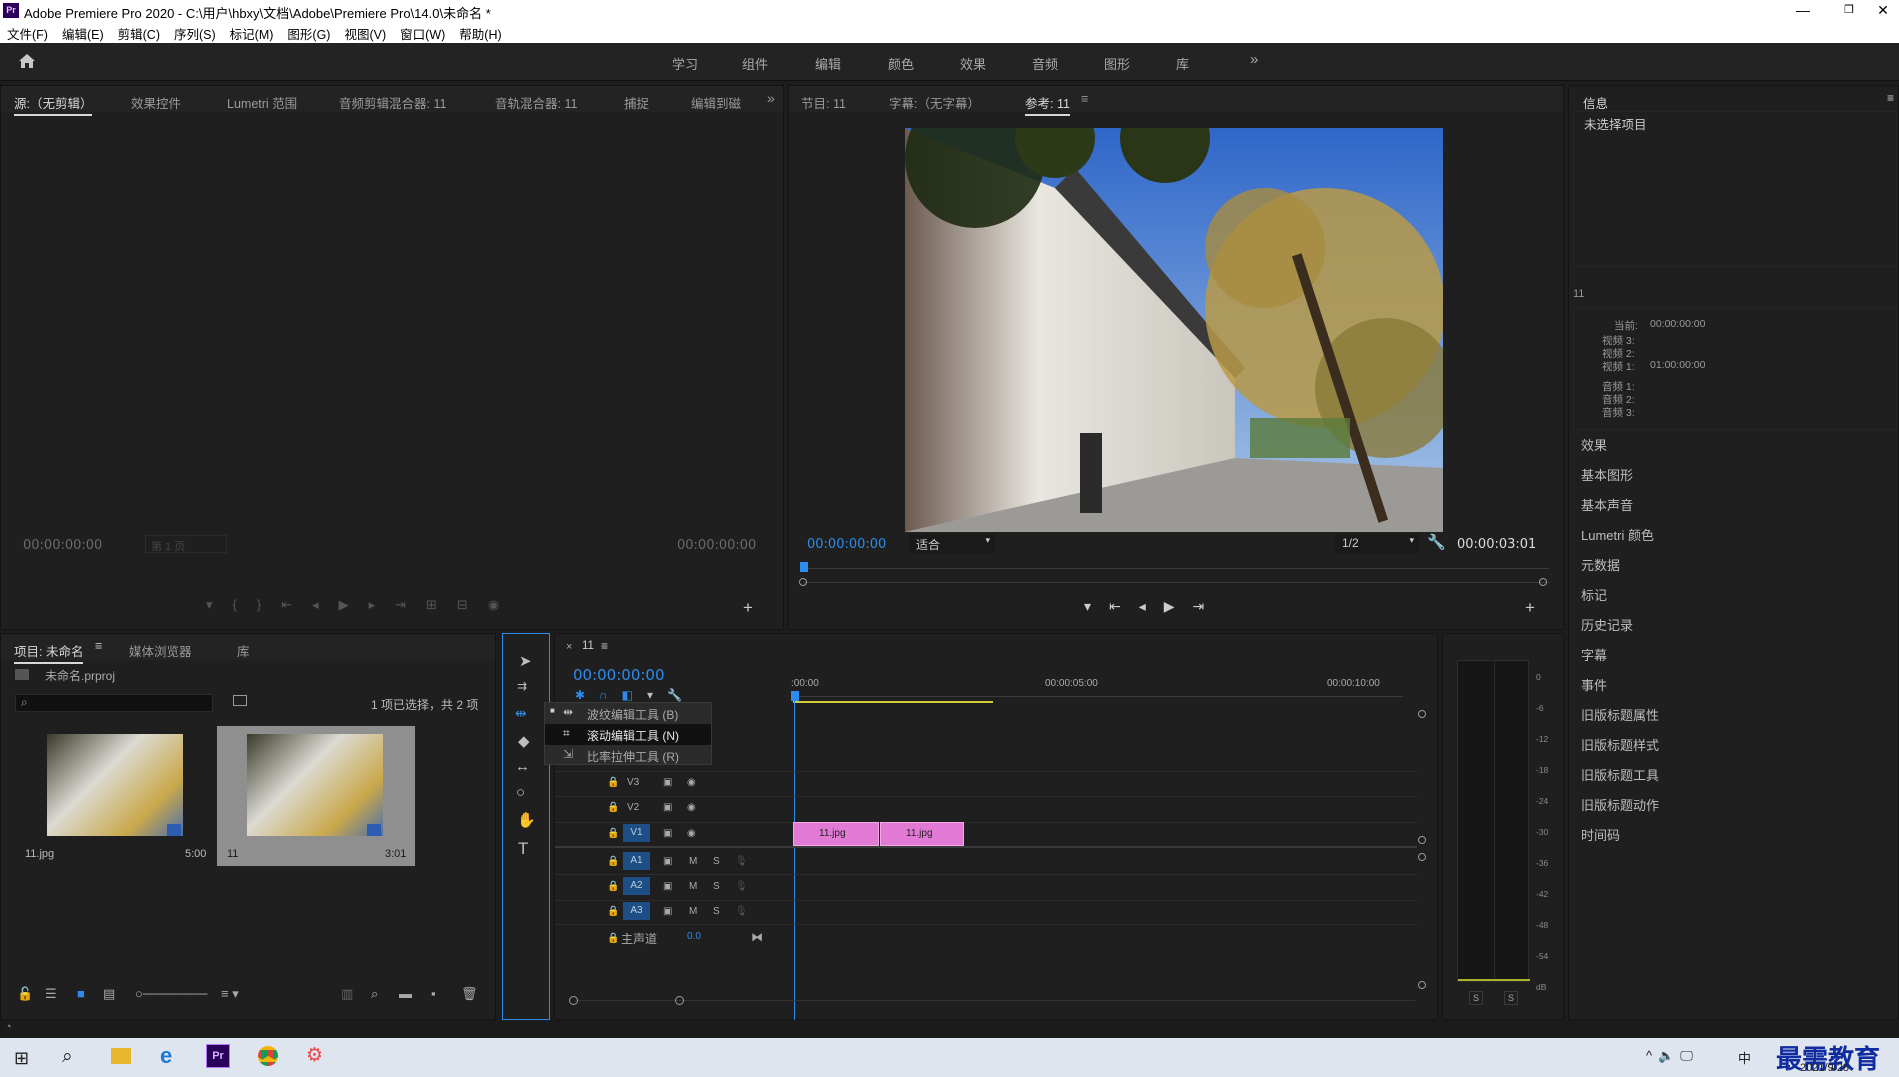 Image resolution: width=1899 pixels, height=1077 pixels. What do you see at coordinates (1047, 104) in the screenshot?
I see `tab-reference: 参考: 11` at bounding box center [1047, 104].